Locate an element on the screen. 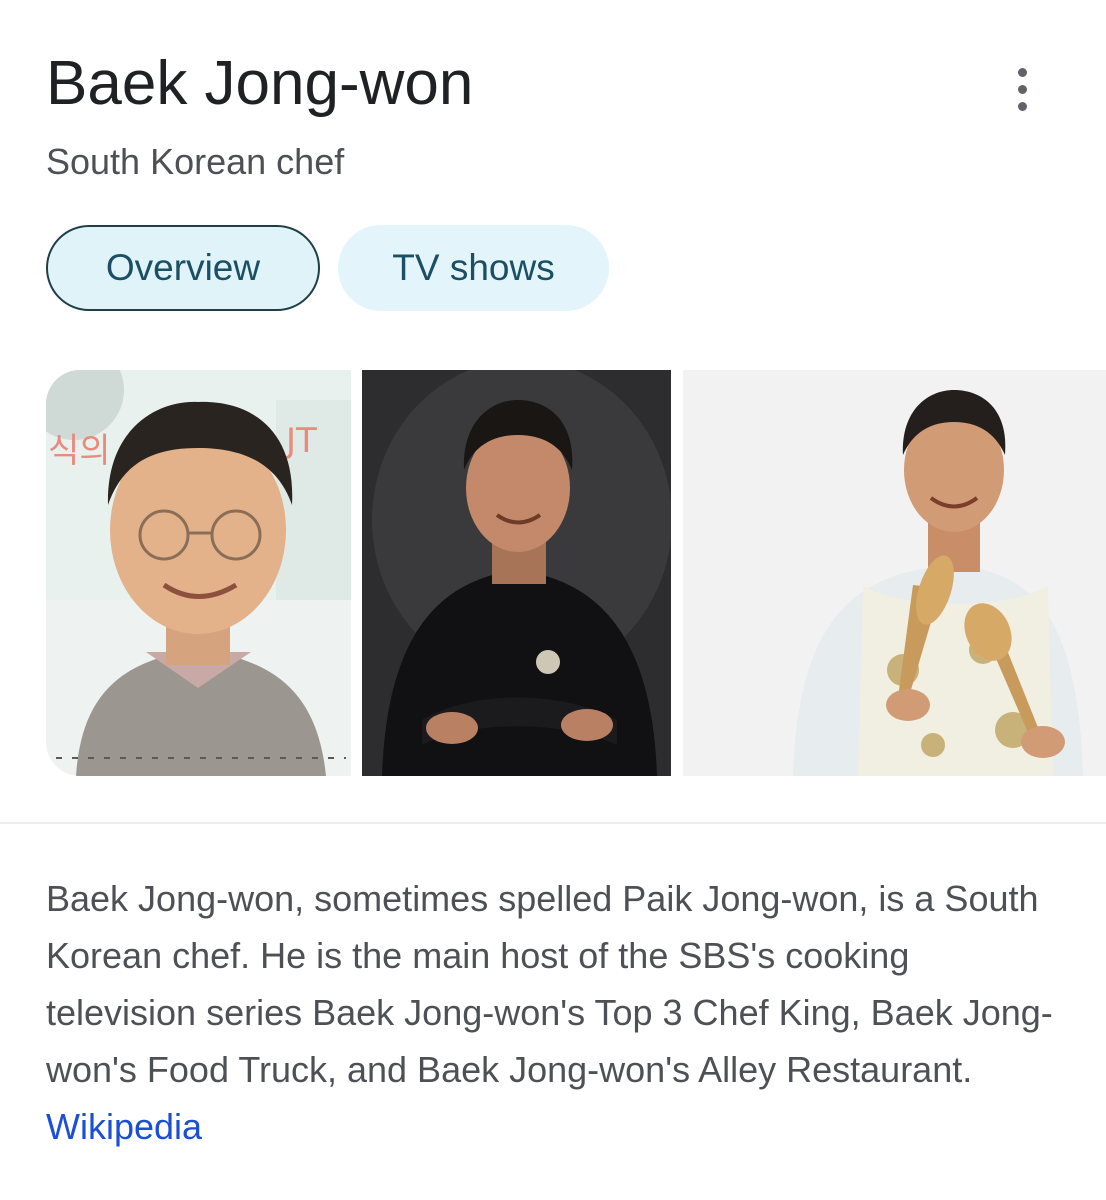 The width and height of the screenshot is (1106, 1200). photo-studio-portrait is located at coordinates (516, 573).